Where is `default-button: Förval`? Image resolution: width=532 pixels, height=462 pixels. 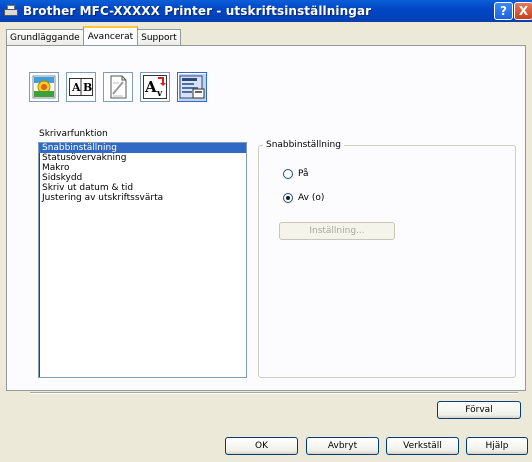
default-button: Förval is located at coordinates (479, 410).